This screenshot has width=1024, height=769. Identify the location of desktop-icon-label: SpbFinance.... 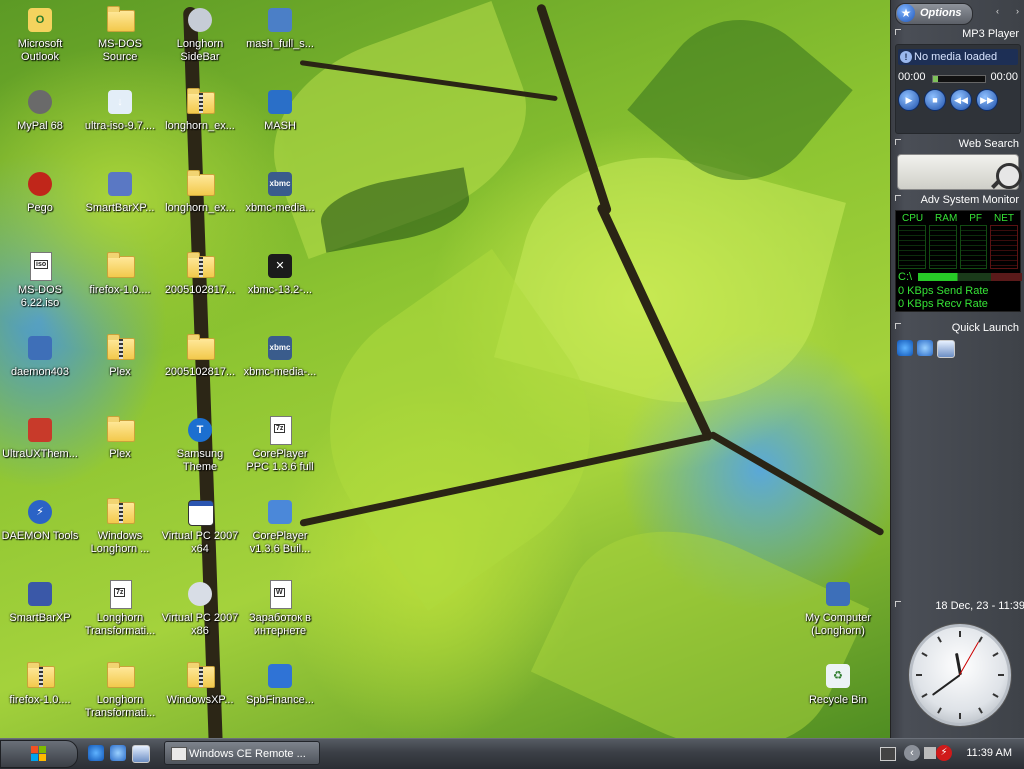
(280, 700).